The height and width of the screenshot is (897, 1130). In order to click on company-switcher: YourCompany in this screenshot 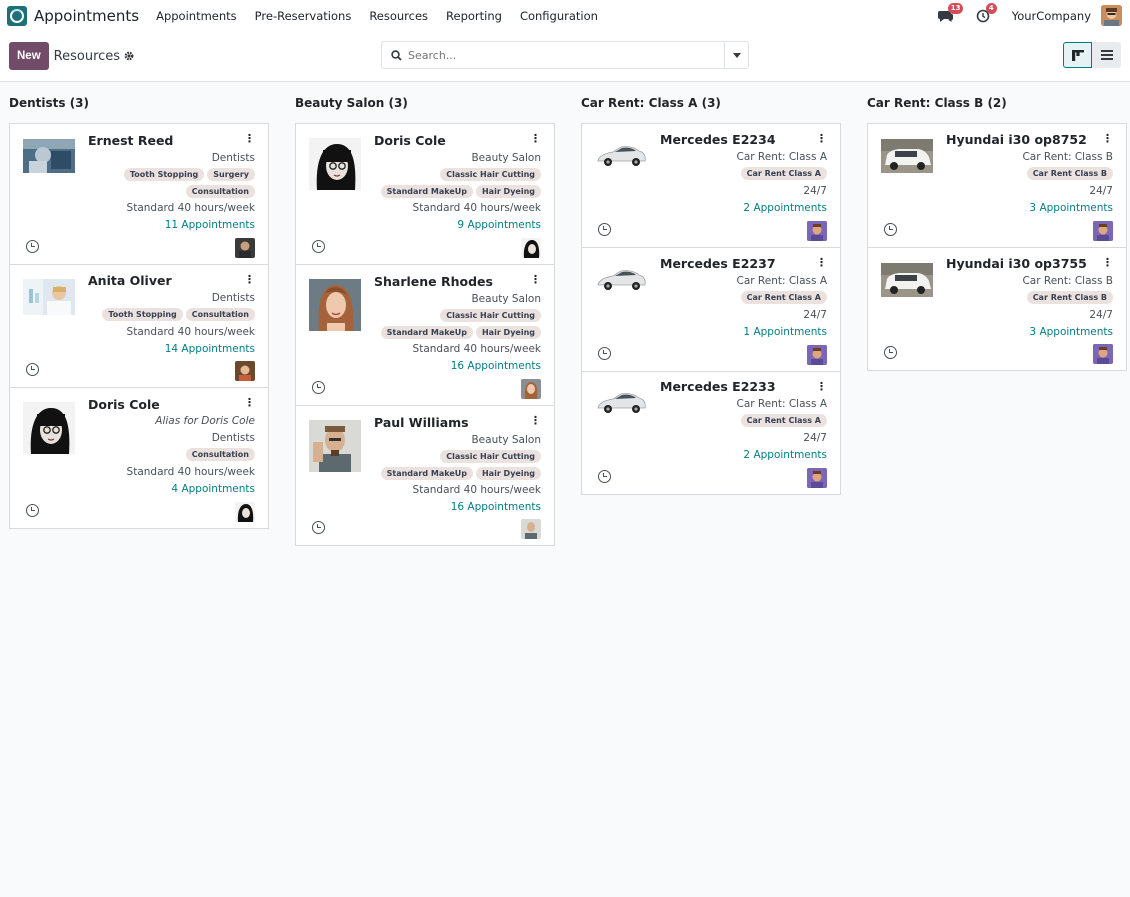, I will do `click(1051, 16)`.